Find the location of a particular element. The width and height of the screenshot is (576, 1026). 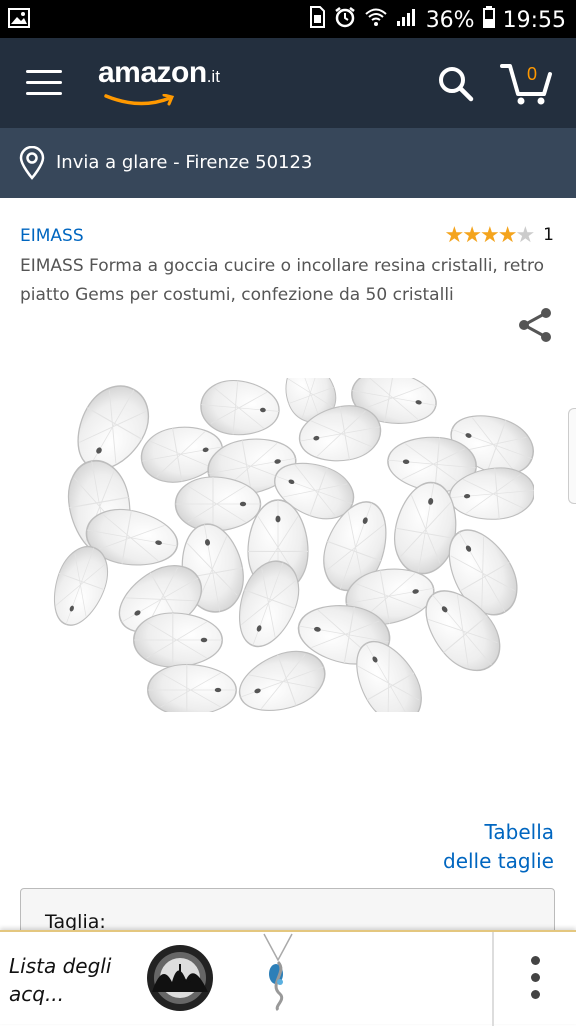

alarm-icon is located at coordinates (345, 20).